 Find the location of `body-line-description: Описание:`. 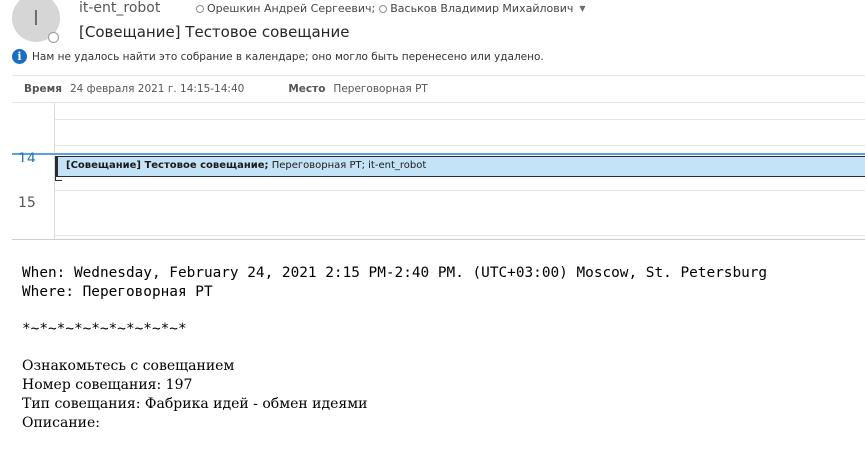

body-line-description: Описание: is located at coordinates (61, 423).